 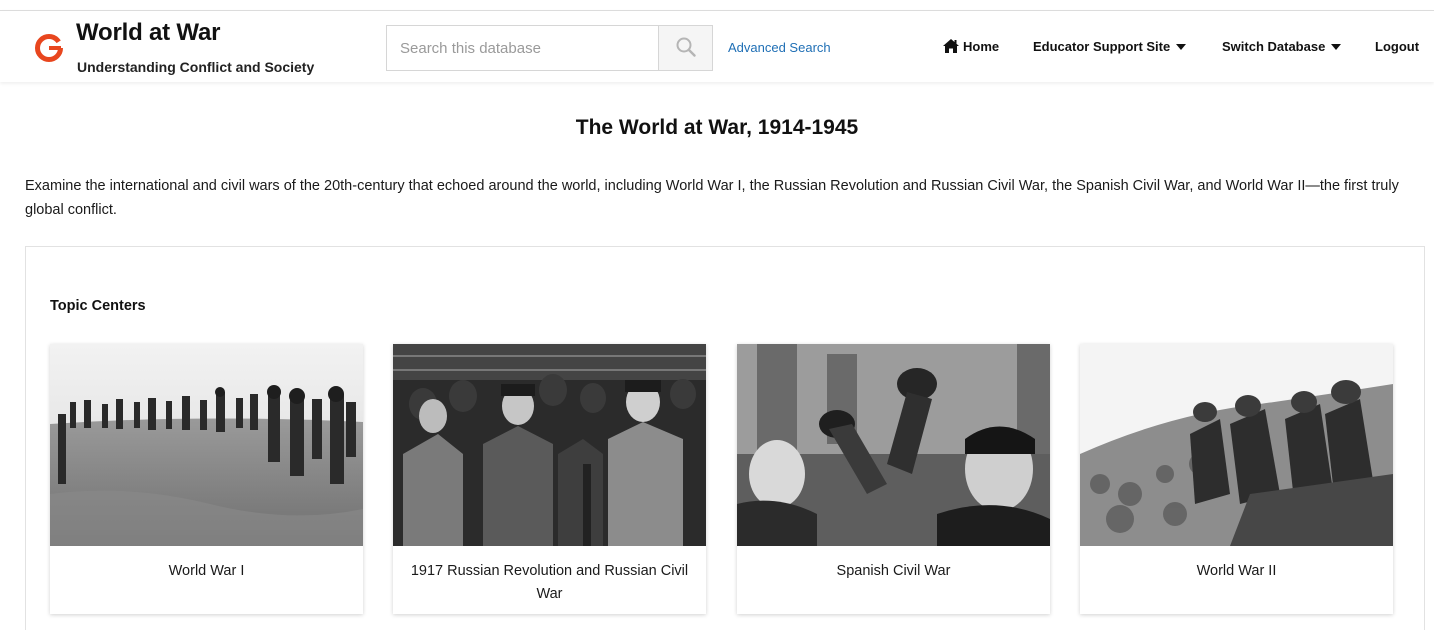 What do you see at coordinates (1397, 46) in the screenshot?
I see `nav-logout: Logout` at bounding box center [1397, 46].